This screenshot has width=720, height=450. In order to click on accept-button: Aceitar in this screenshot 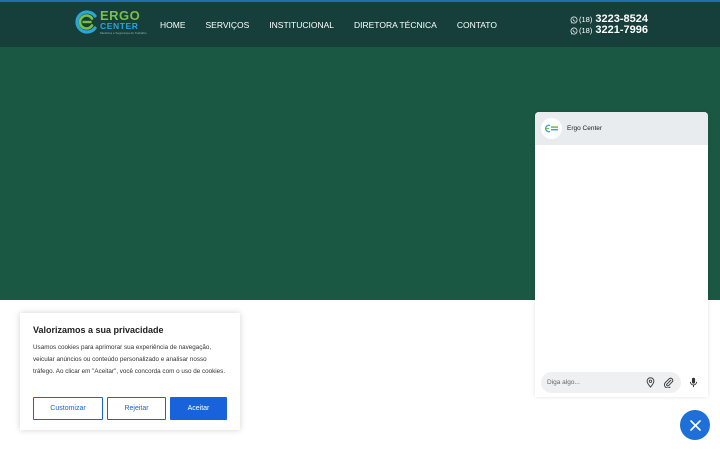, I will do `click(198, 408)`.